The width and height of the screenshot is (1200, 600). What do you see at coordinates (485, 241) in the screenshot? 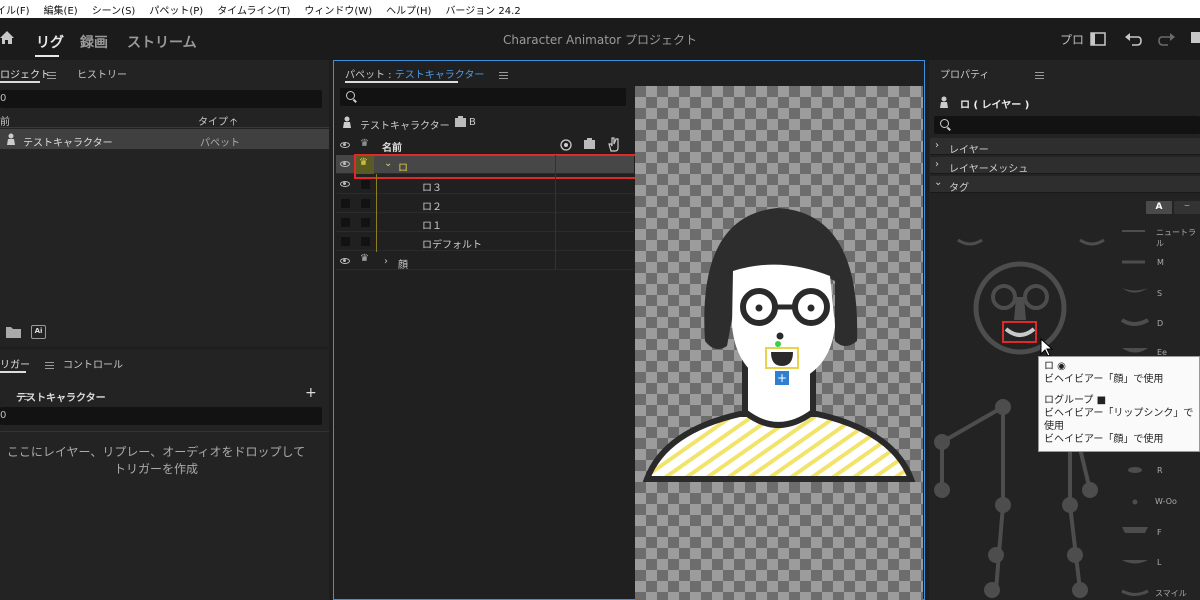
I see `layer-row-mouth-default` at bounding box center [485, 241].